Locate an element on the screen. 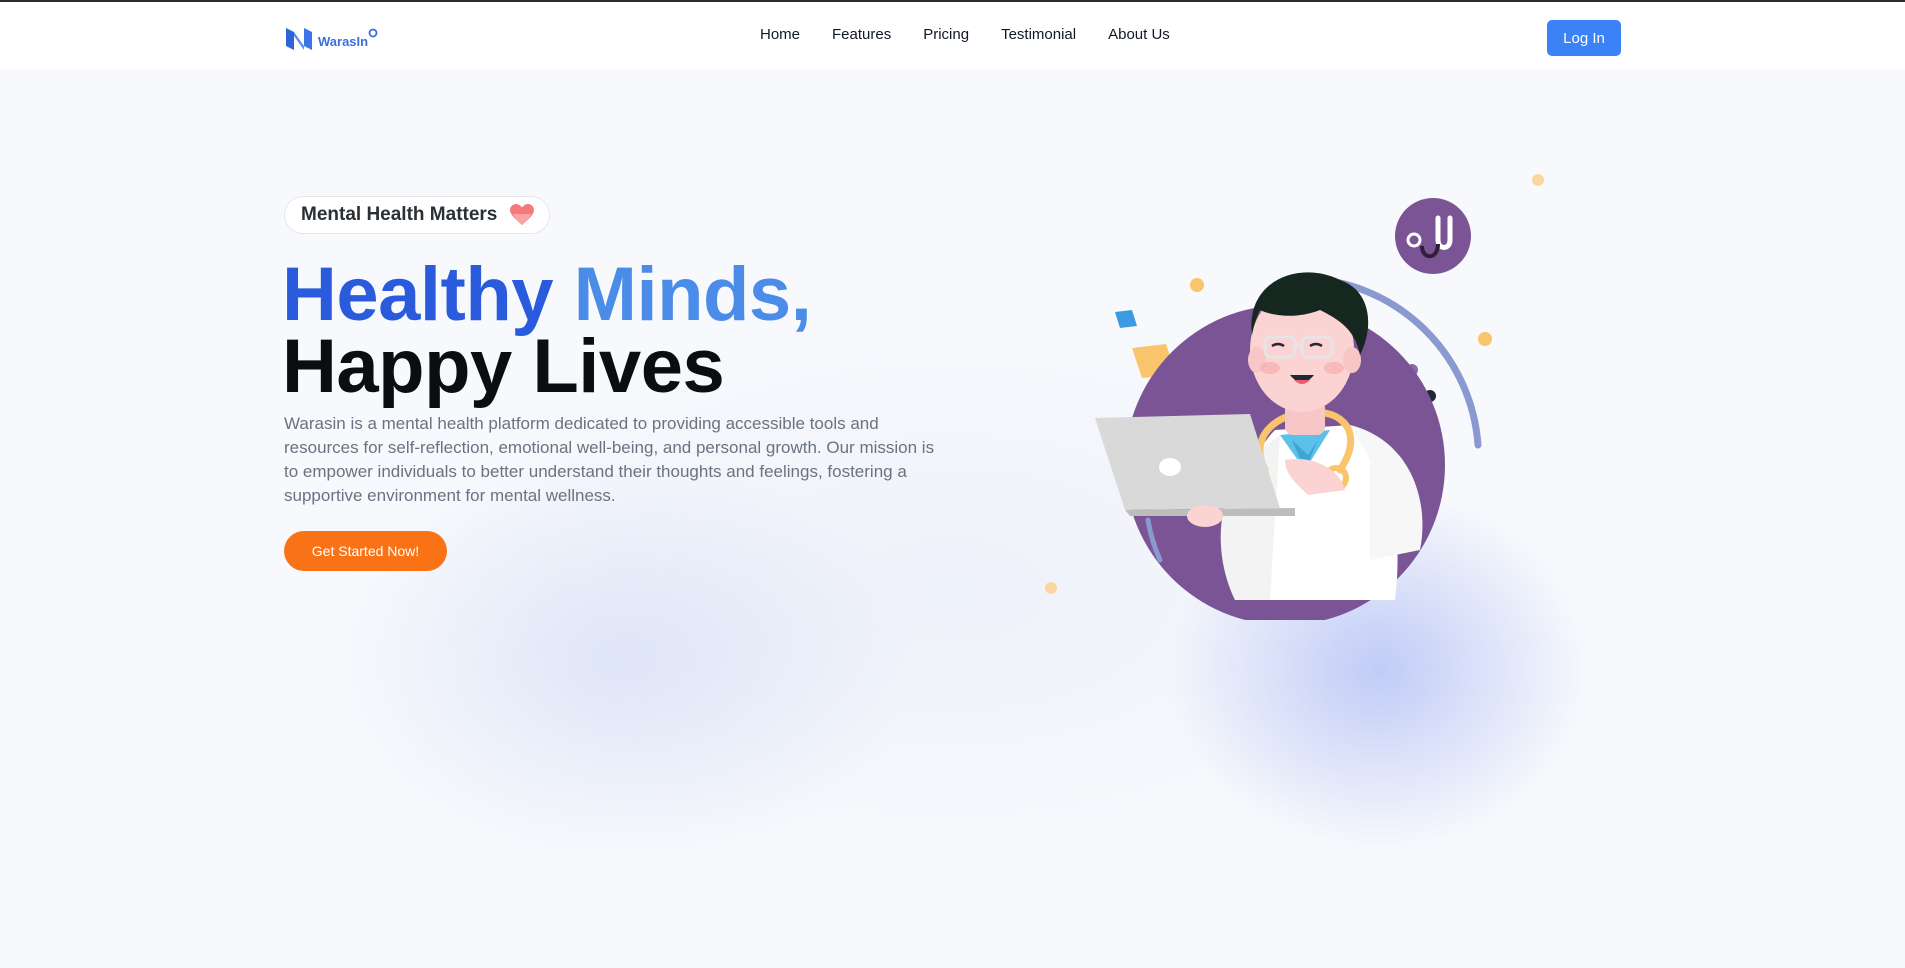 The image size is (1905, 968). heart-icon is located at coordinates (522, 214).